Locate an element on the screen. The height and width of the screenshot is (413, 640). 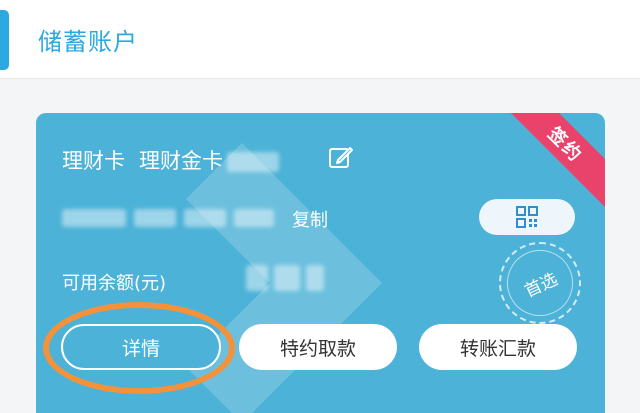
signed-ribbon-label: 签约 is located at coordinates (565, 145).